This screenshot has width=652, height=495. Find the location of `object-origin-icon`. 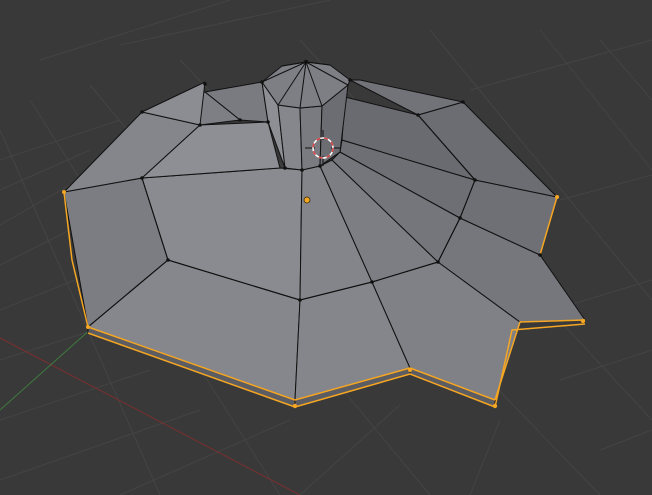

object-origin-icon is located at coordinates (307, 200).